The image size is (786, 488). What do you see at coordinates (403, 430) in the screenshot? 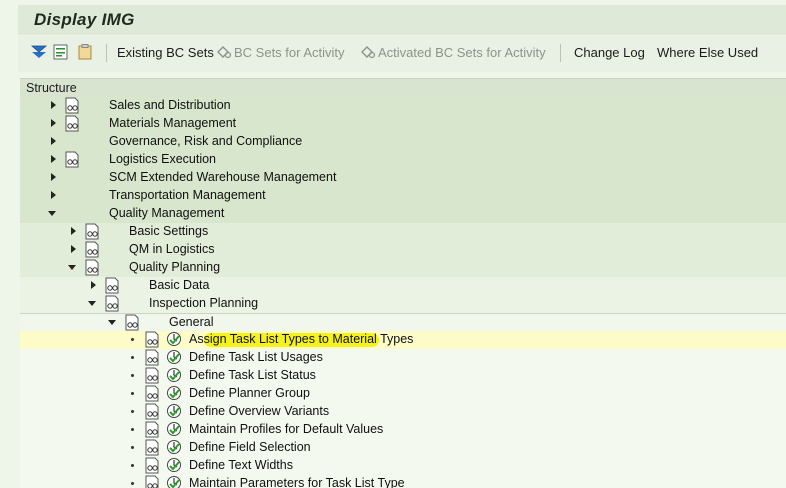
I see `tree-activity: Maintain Profiles for Default Values` at bounding box center [403, 430].